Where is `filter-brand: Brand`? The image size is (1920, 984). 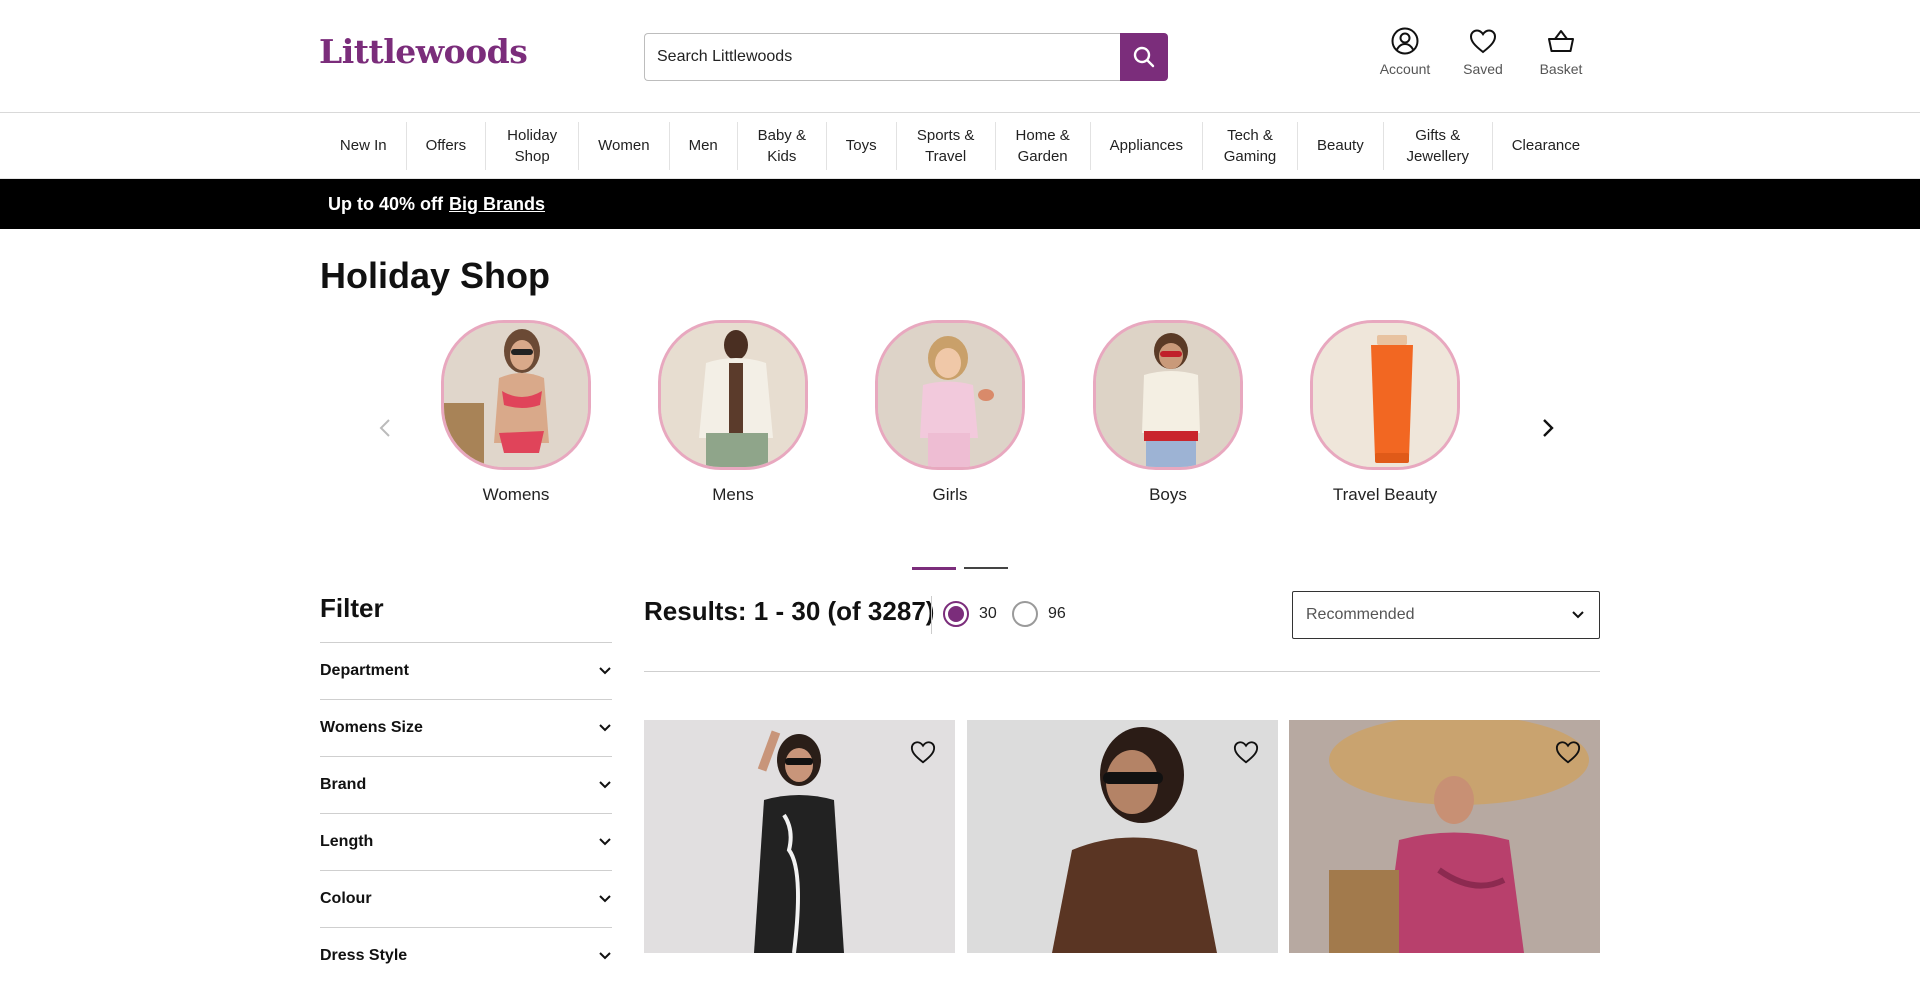
filter-brand: Brand is located at coordinates (466, 784).